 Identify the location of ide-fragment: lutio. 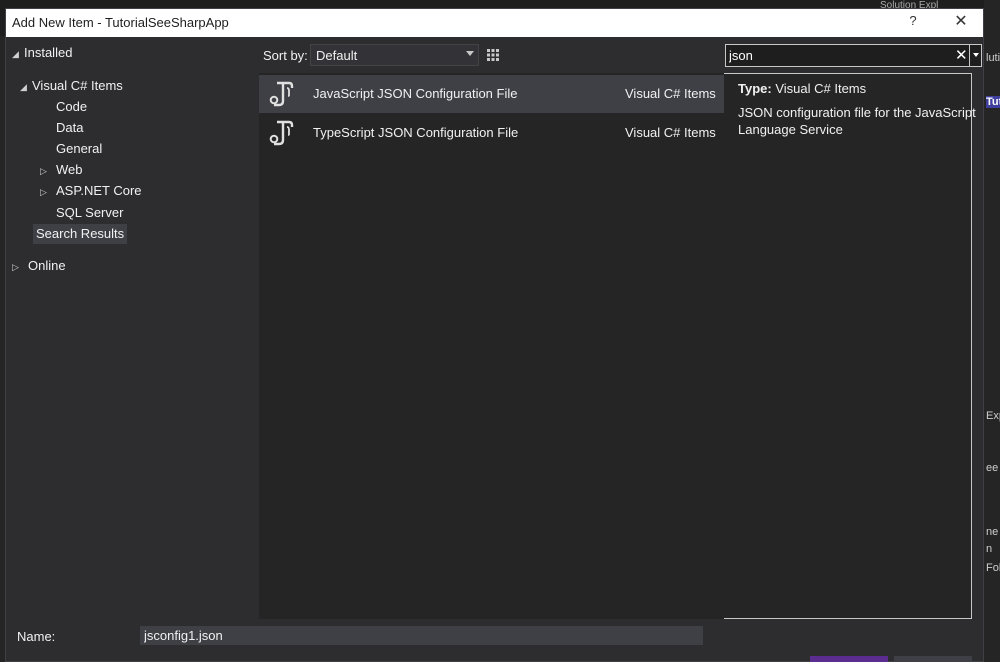
(993, 58).